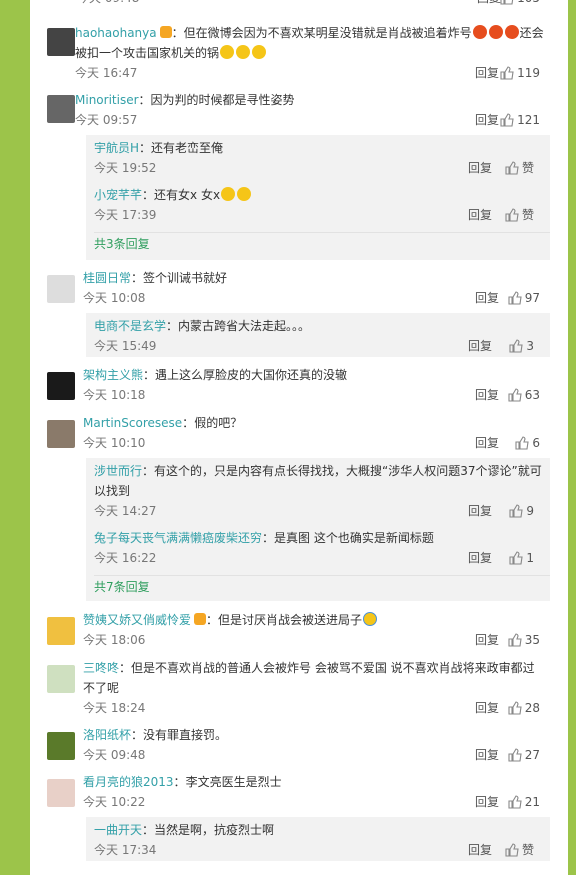  Describe the element at coordinates (302, 288) in the screenshot. I see `comment-item: 桂圆日常：签个训诫书就好 今天 10:08 回复 97` at that location.